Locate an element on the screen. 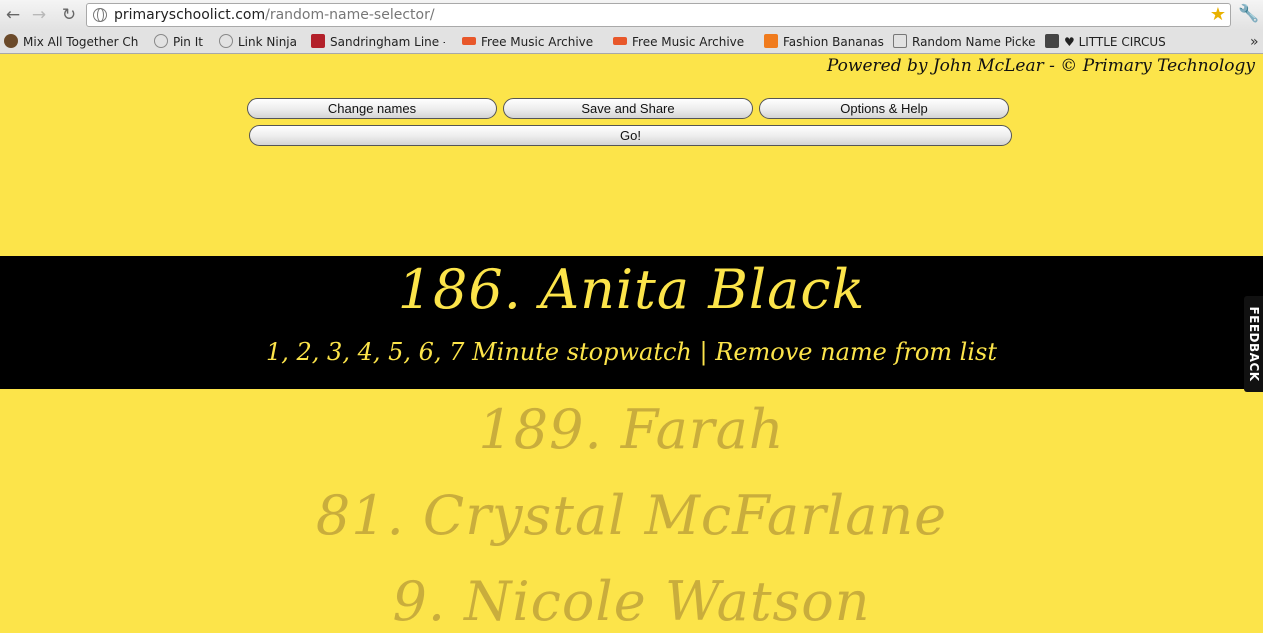 The height and width of the screenshot is (633, 1263). go-button: Go! is located at coordinates (630, 135).